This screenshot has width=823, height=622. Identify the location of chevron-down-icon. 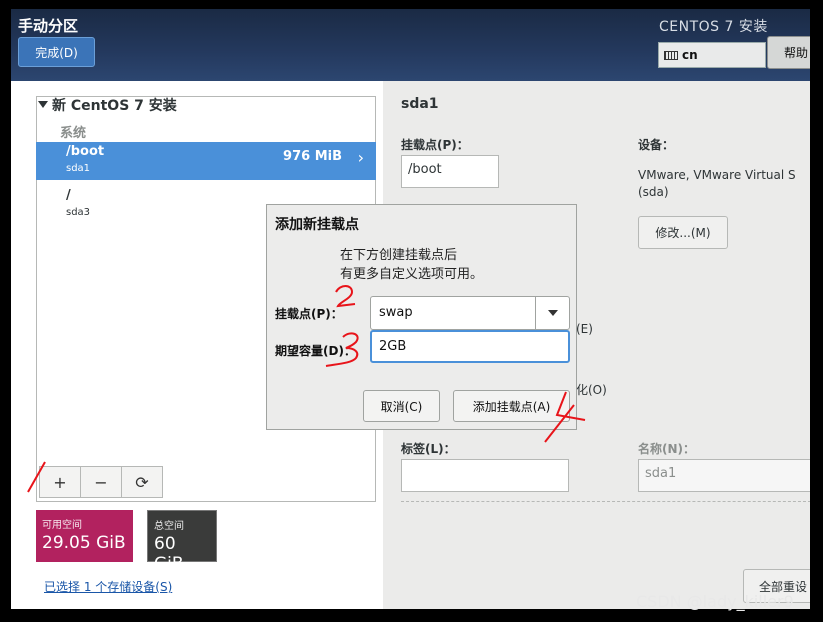
(552, 313).